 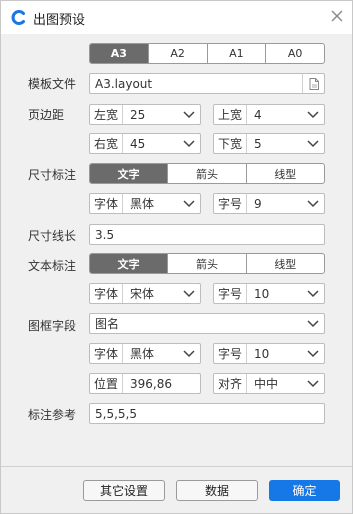 What do you see at coordinates (107, 324) in the screenshot?
I see `frame-field-value: 图名` at bounding box center [107, 324].